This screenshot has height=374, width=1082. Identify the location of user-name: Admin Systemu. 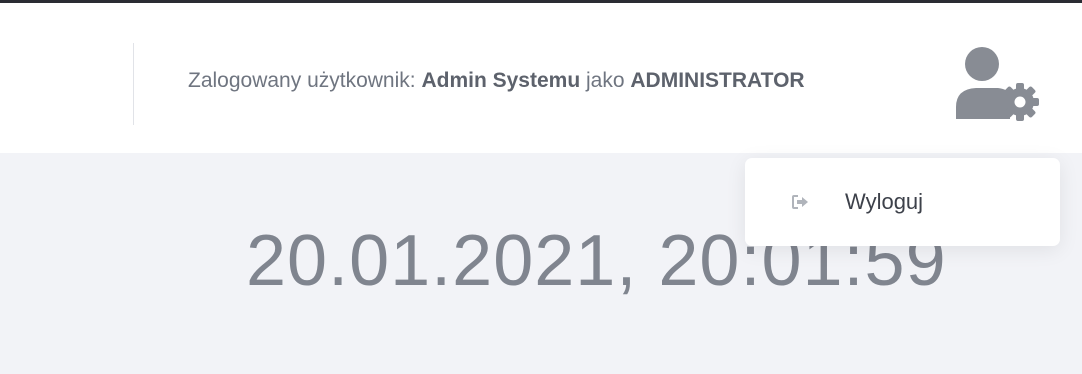
(501, 80).